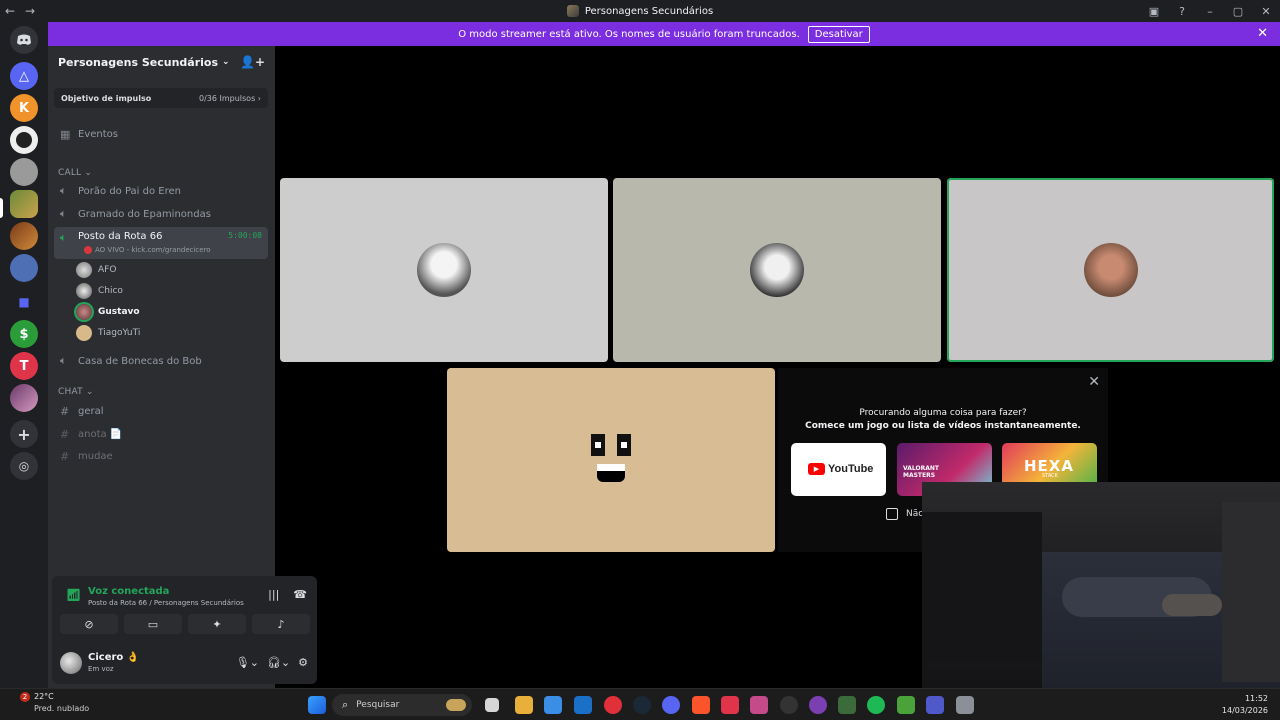 The height and width of the screenshot is (720, 1280). What do you see at coordinates (76, 392) in the screenshot?
I see `category-chat: CHAT ⌄` at bounding box center [76, 392].